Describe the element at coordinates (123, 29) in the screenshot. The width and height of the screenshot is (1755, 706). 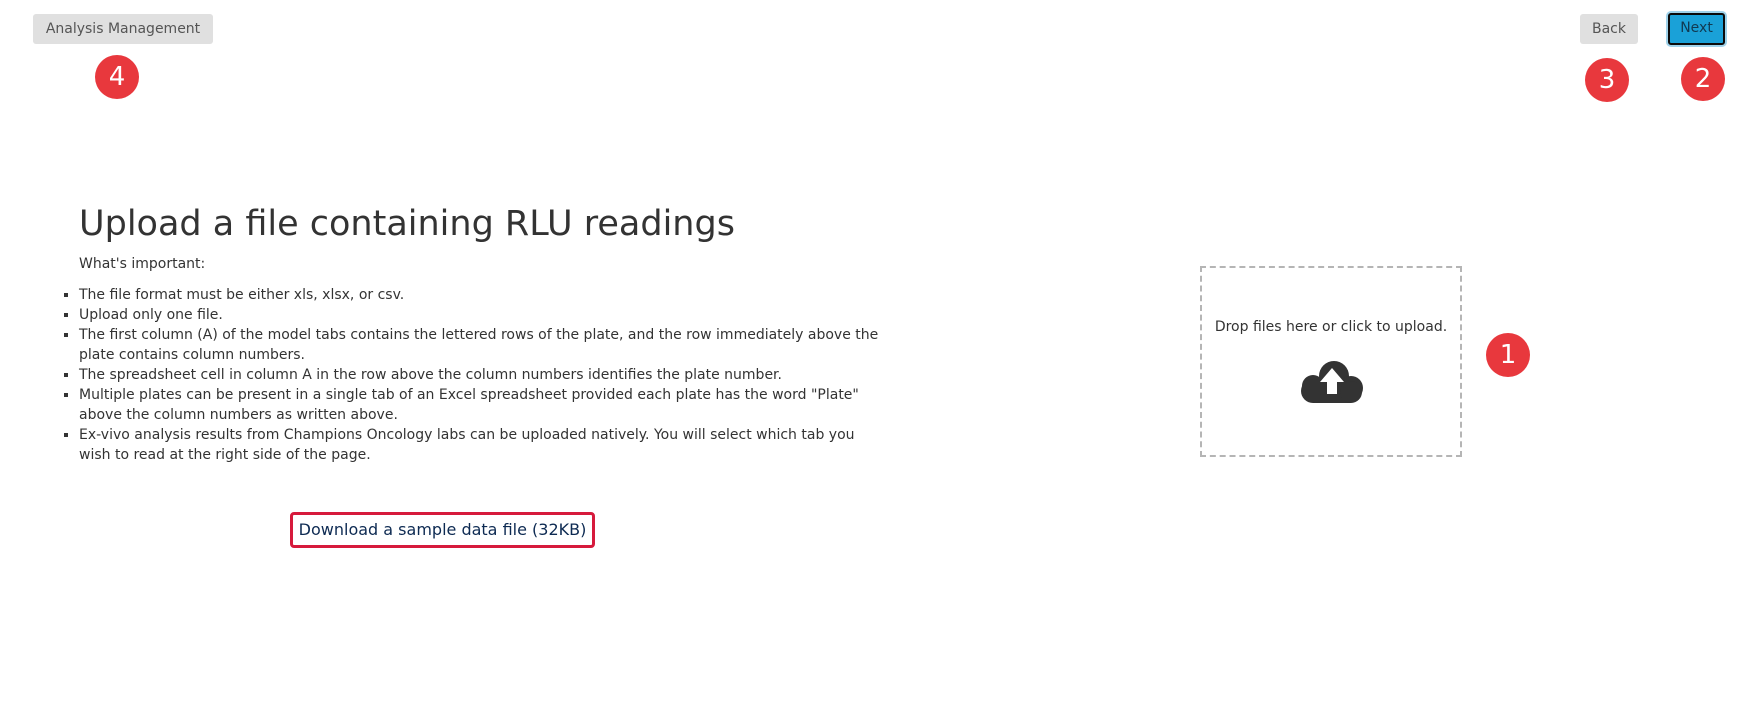
I see `analysis-management-button: Analysis Management` at that location.